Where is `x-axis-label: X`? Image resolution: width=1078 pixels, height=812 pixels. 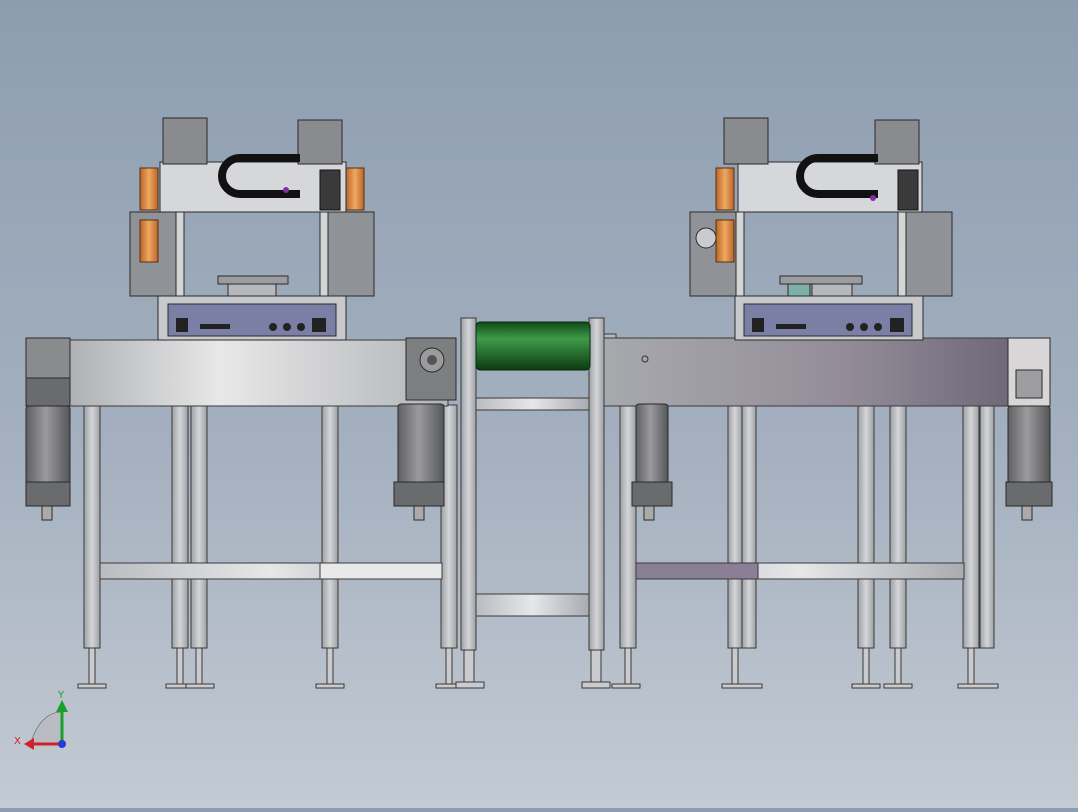 x-axis-label: X is located at coordinates (17, 741).